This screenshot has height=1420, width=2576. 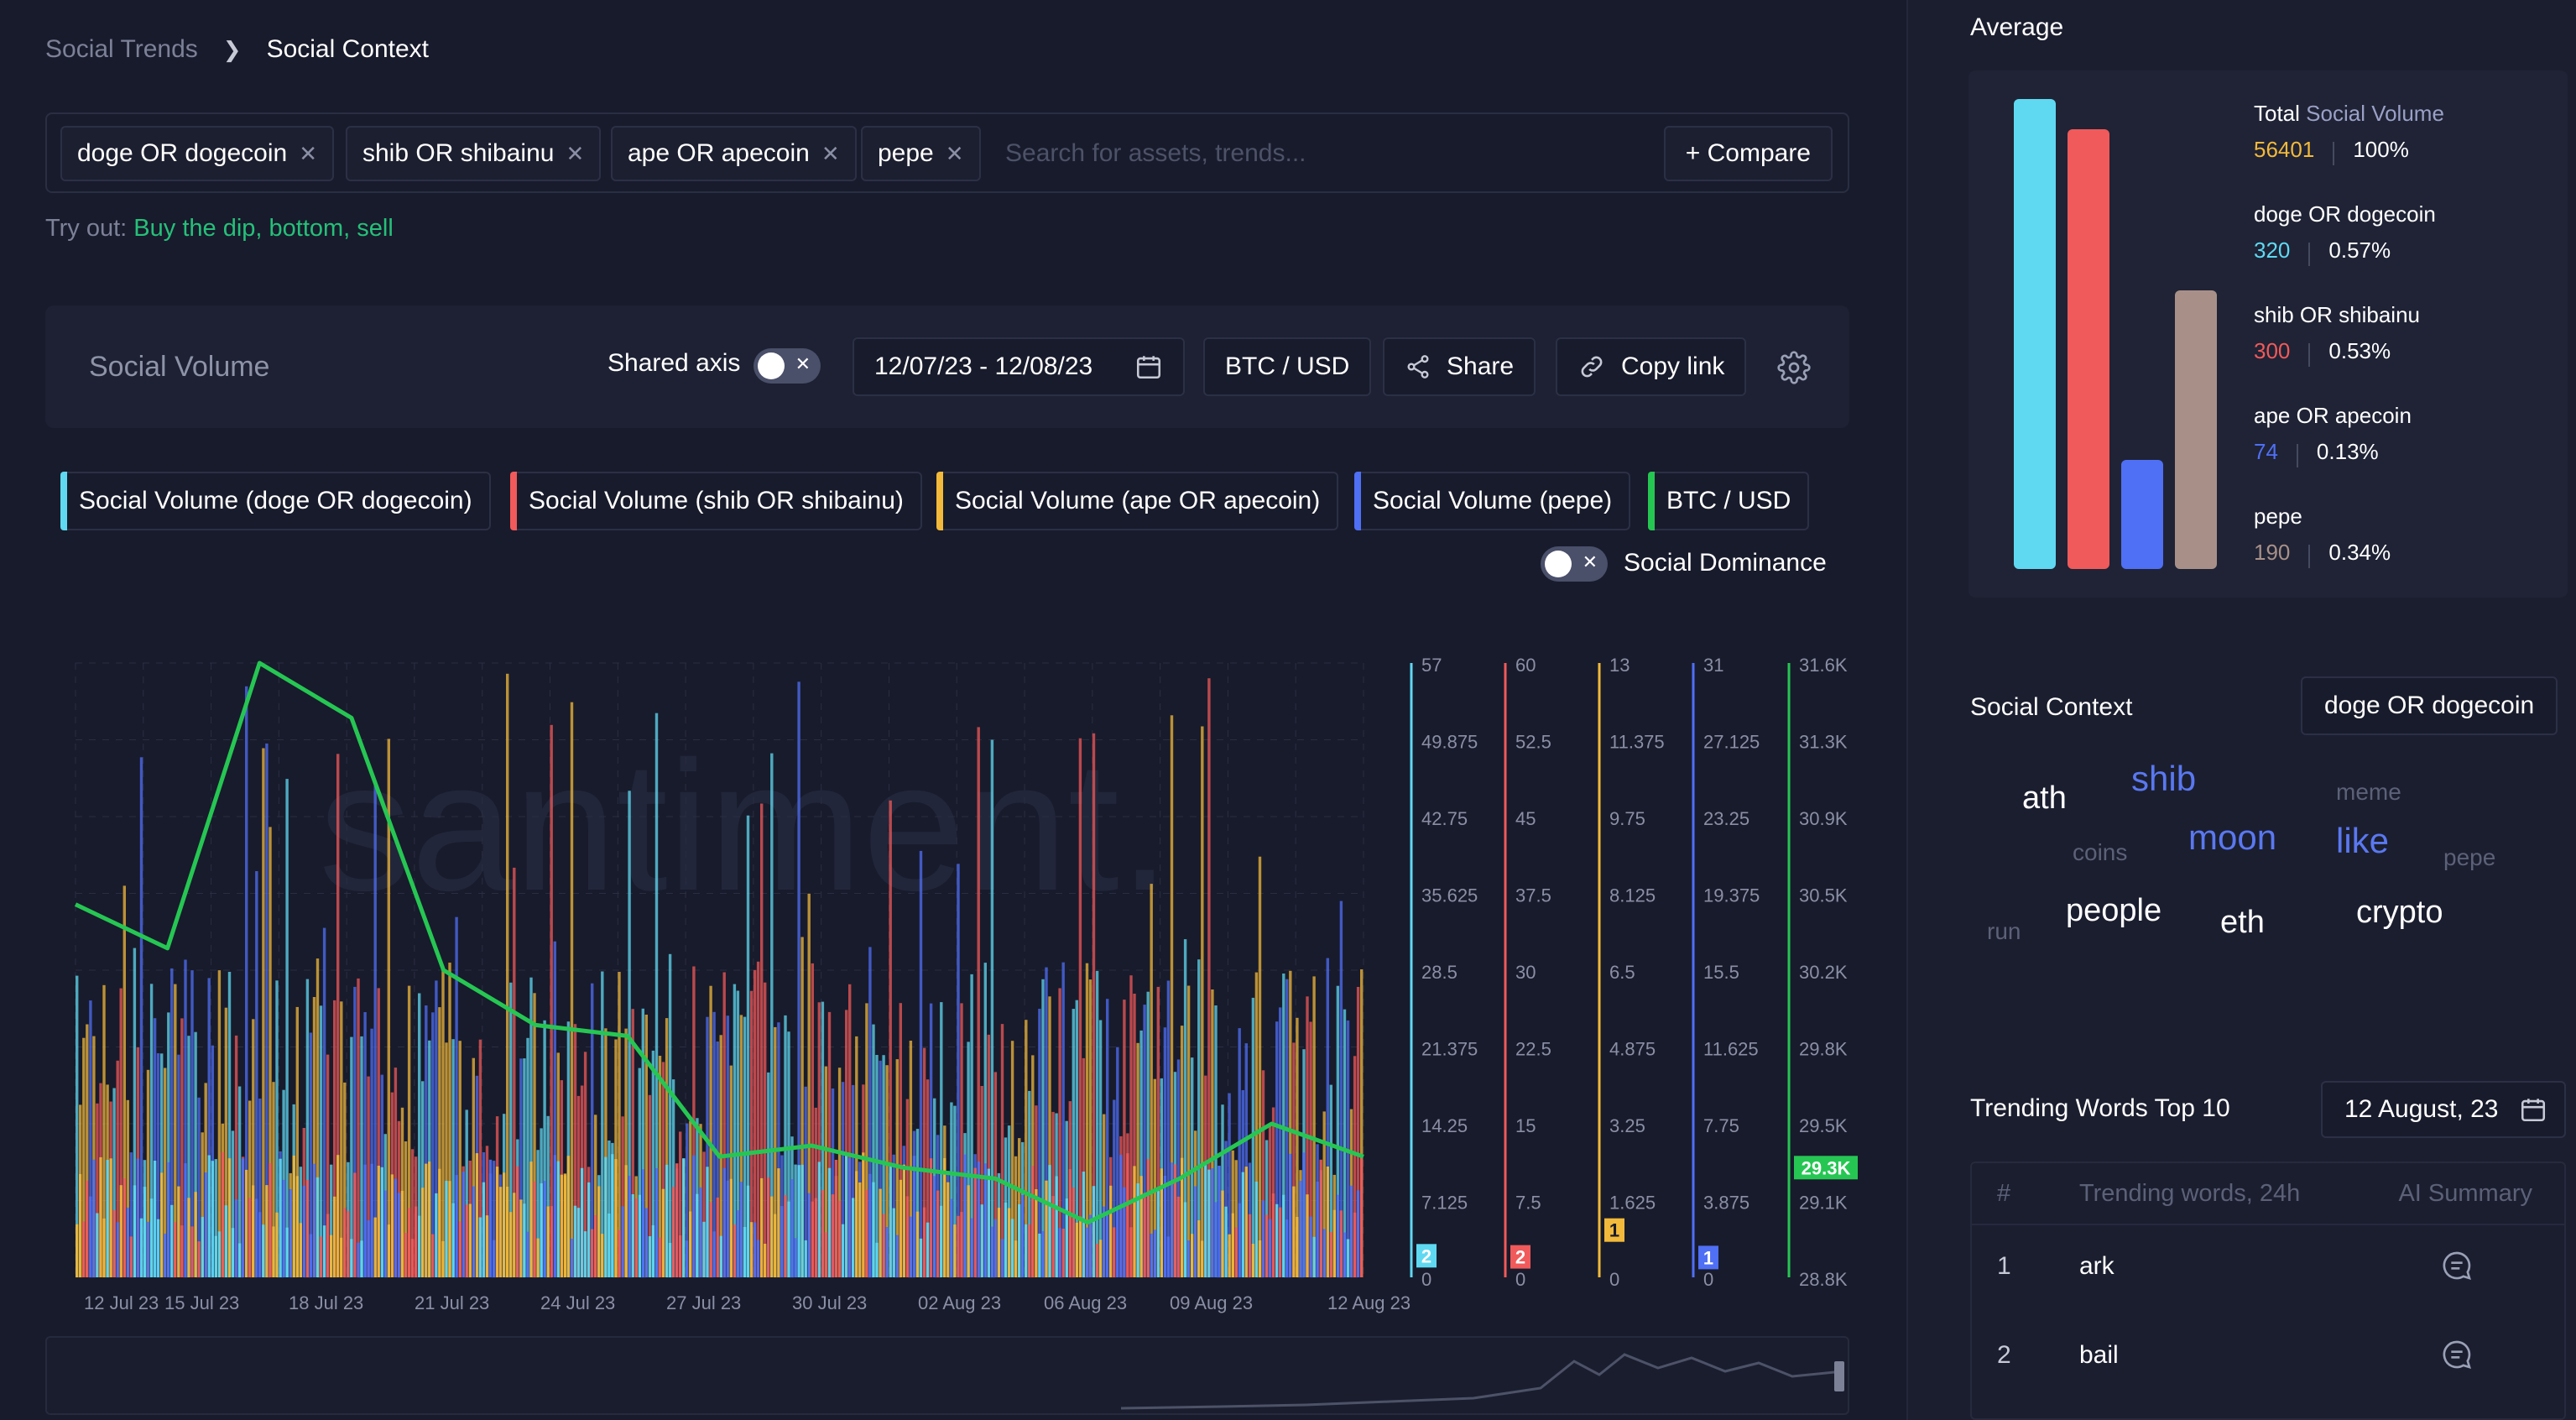 I want to click on trending-date-picker: 12 August, 23, so click(x=2443, y=1109).